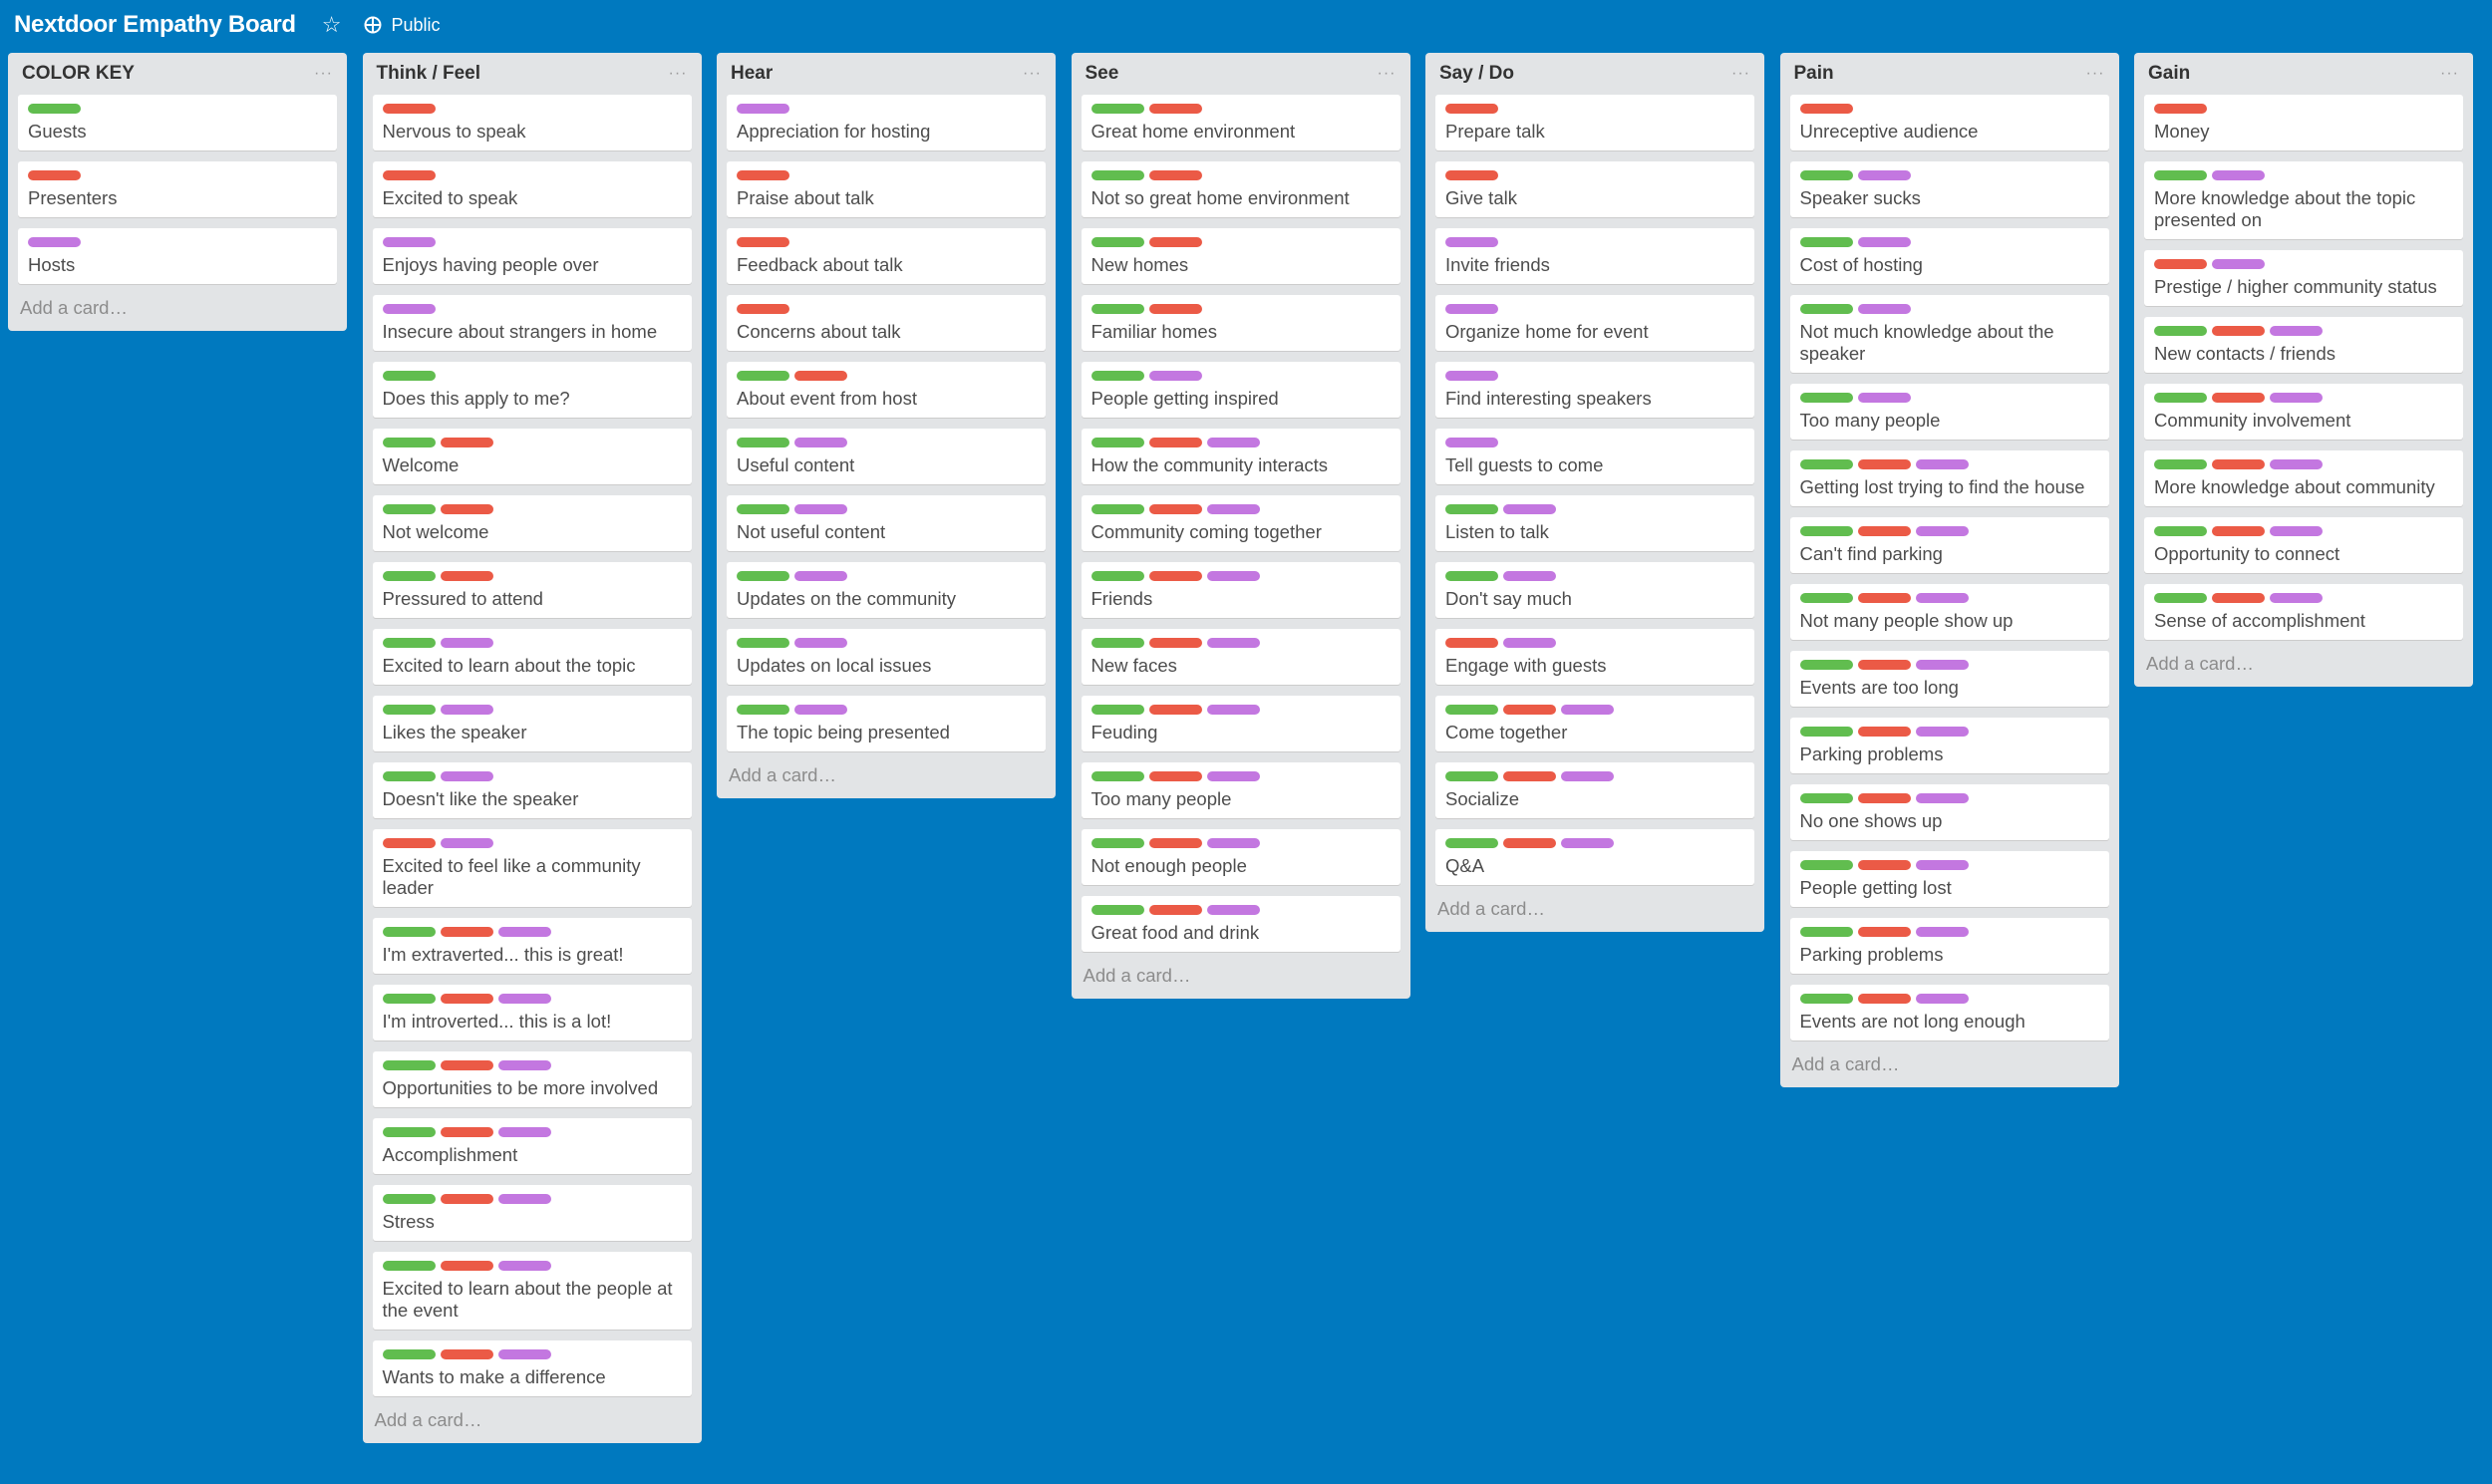 The width and height of the screenshot is (2492, 1484). What do you see at coordinates (177, 122) in the screenshot?
I see `card: Guests` at bounding box center [177, 122].